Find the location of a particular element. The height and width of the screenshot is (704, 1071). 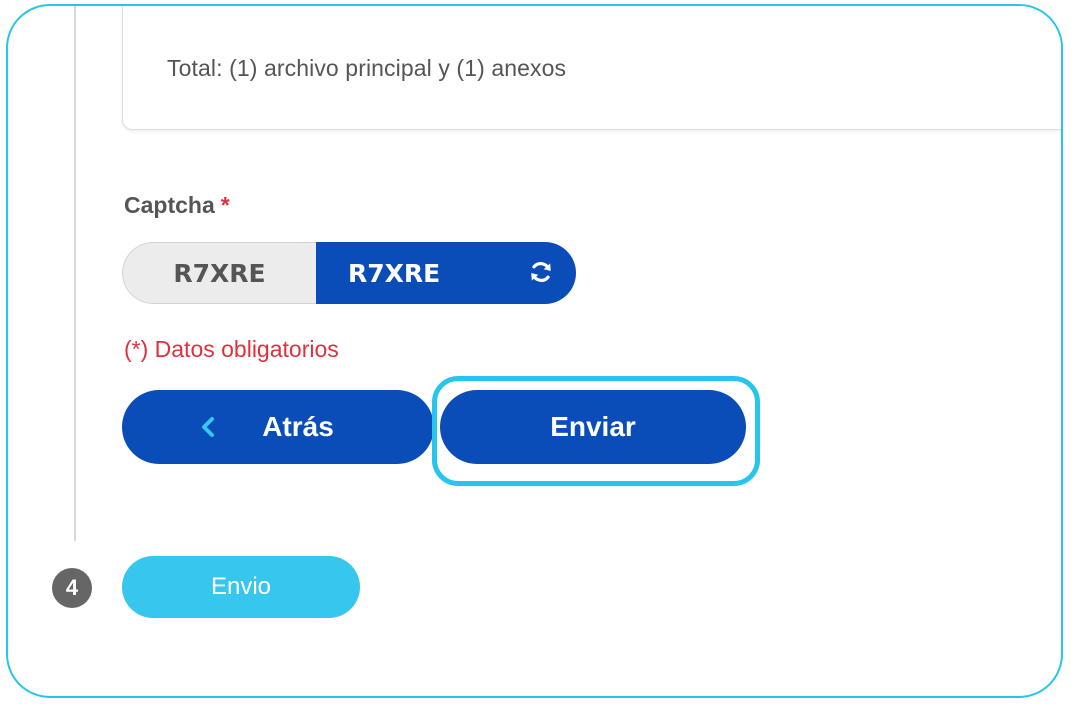

captcha-label-text: Captcha is located at coordinates (169, 205).